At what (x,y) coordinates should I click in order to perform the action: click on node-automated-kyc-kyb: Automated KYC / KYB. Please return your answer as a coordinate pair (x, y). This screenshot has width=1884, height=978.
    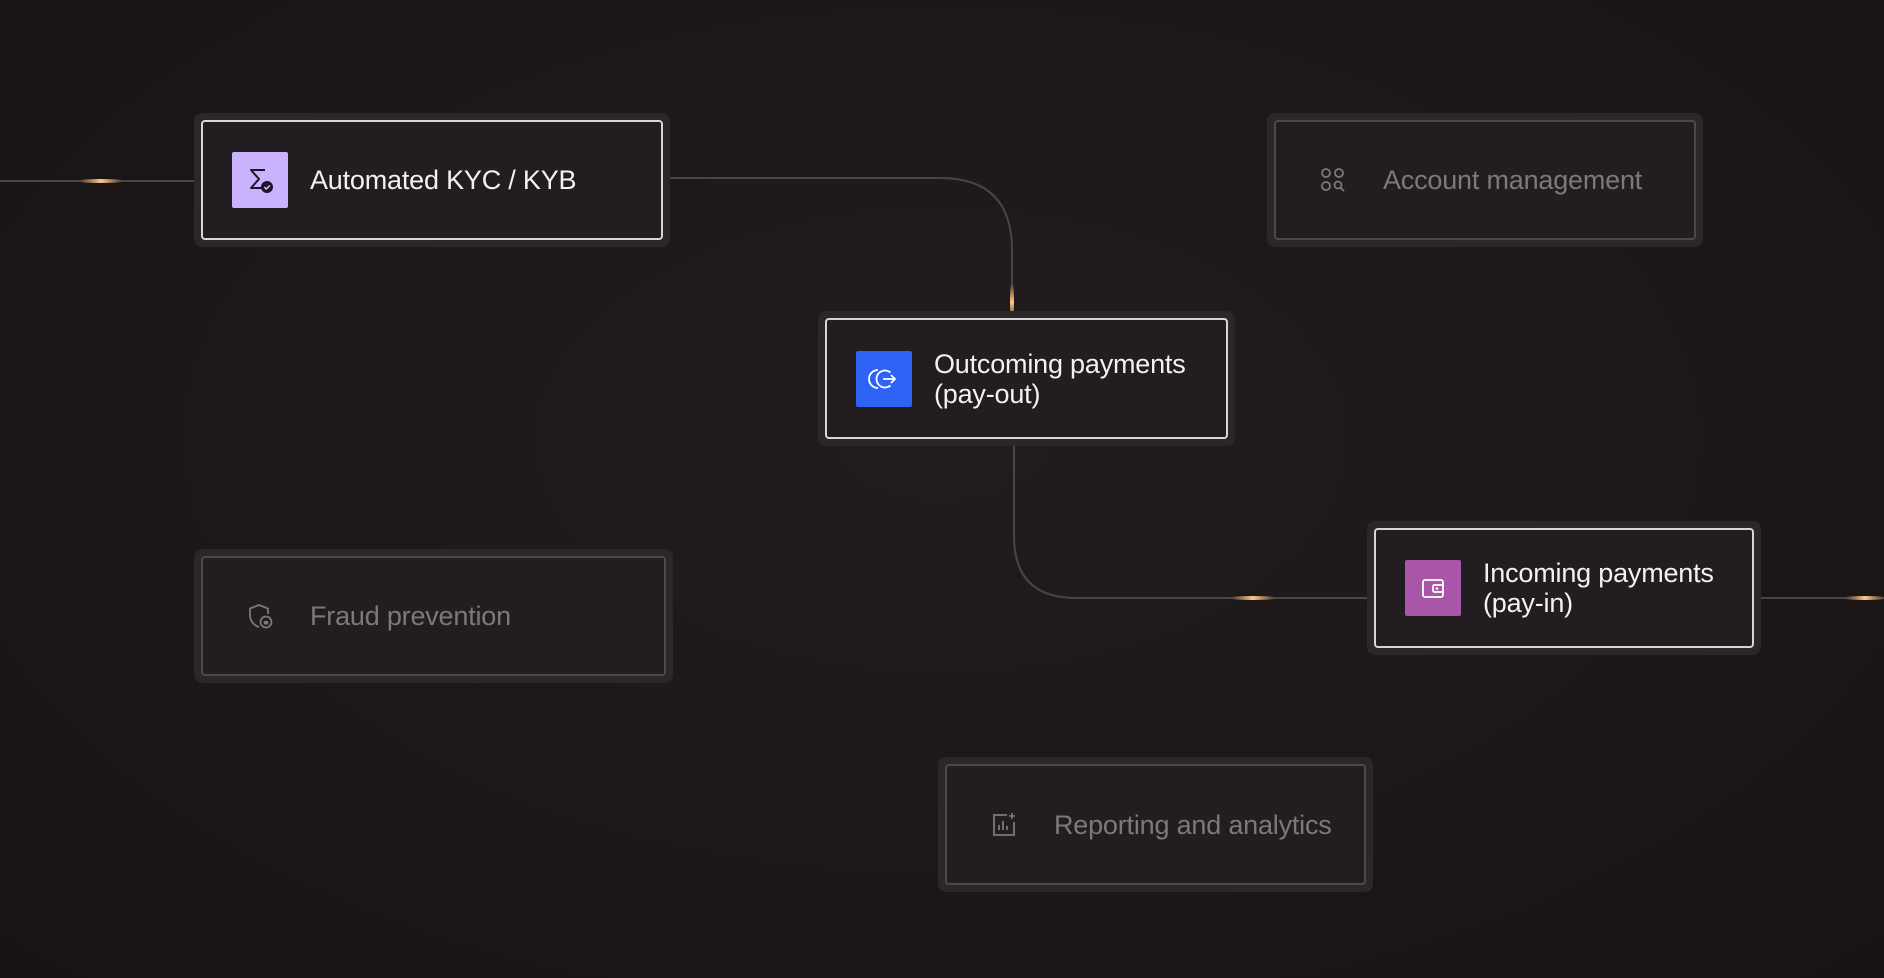
    Looking at the image, I should click on (432, 180).